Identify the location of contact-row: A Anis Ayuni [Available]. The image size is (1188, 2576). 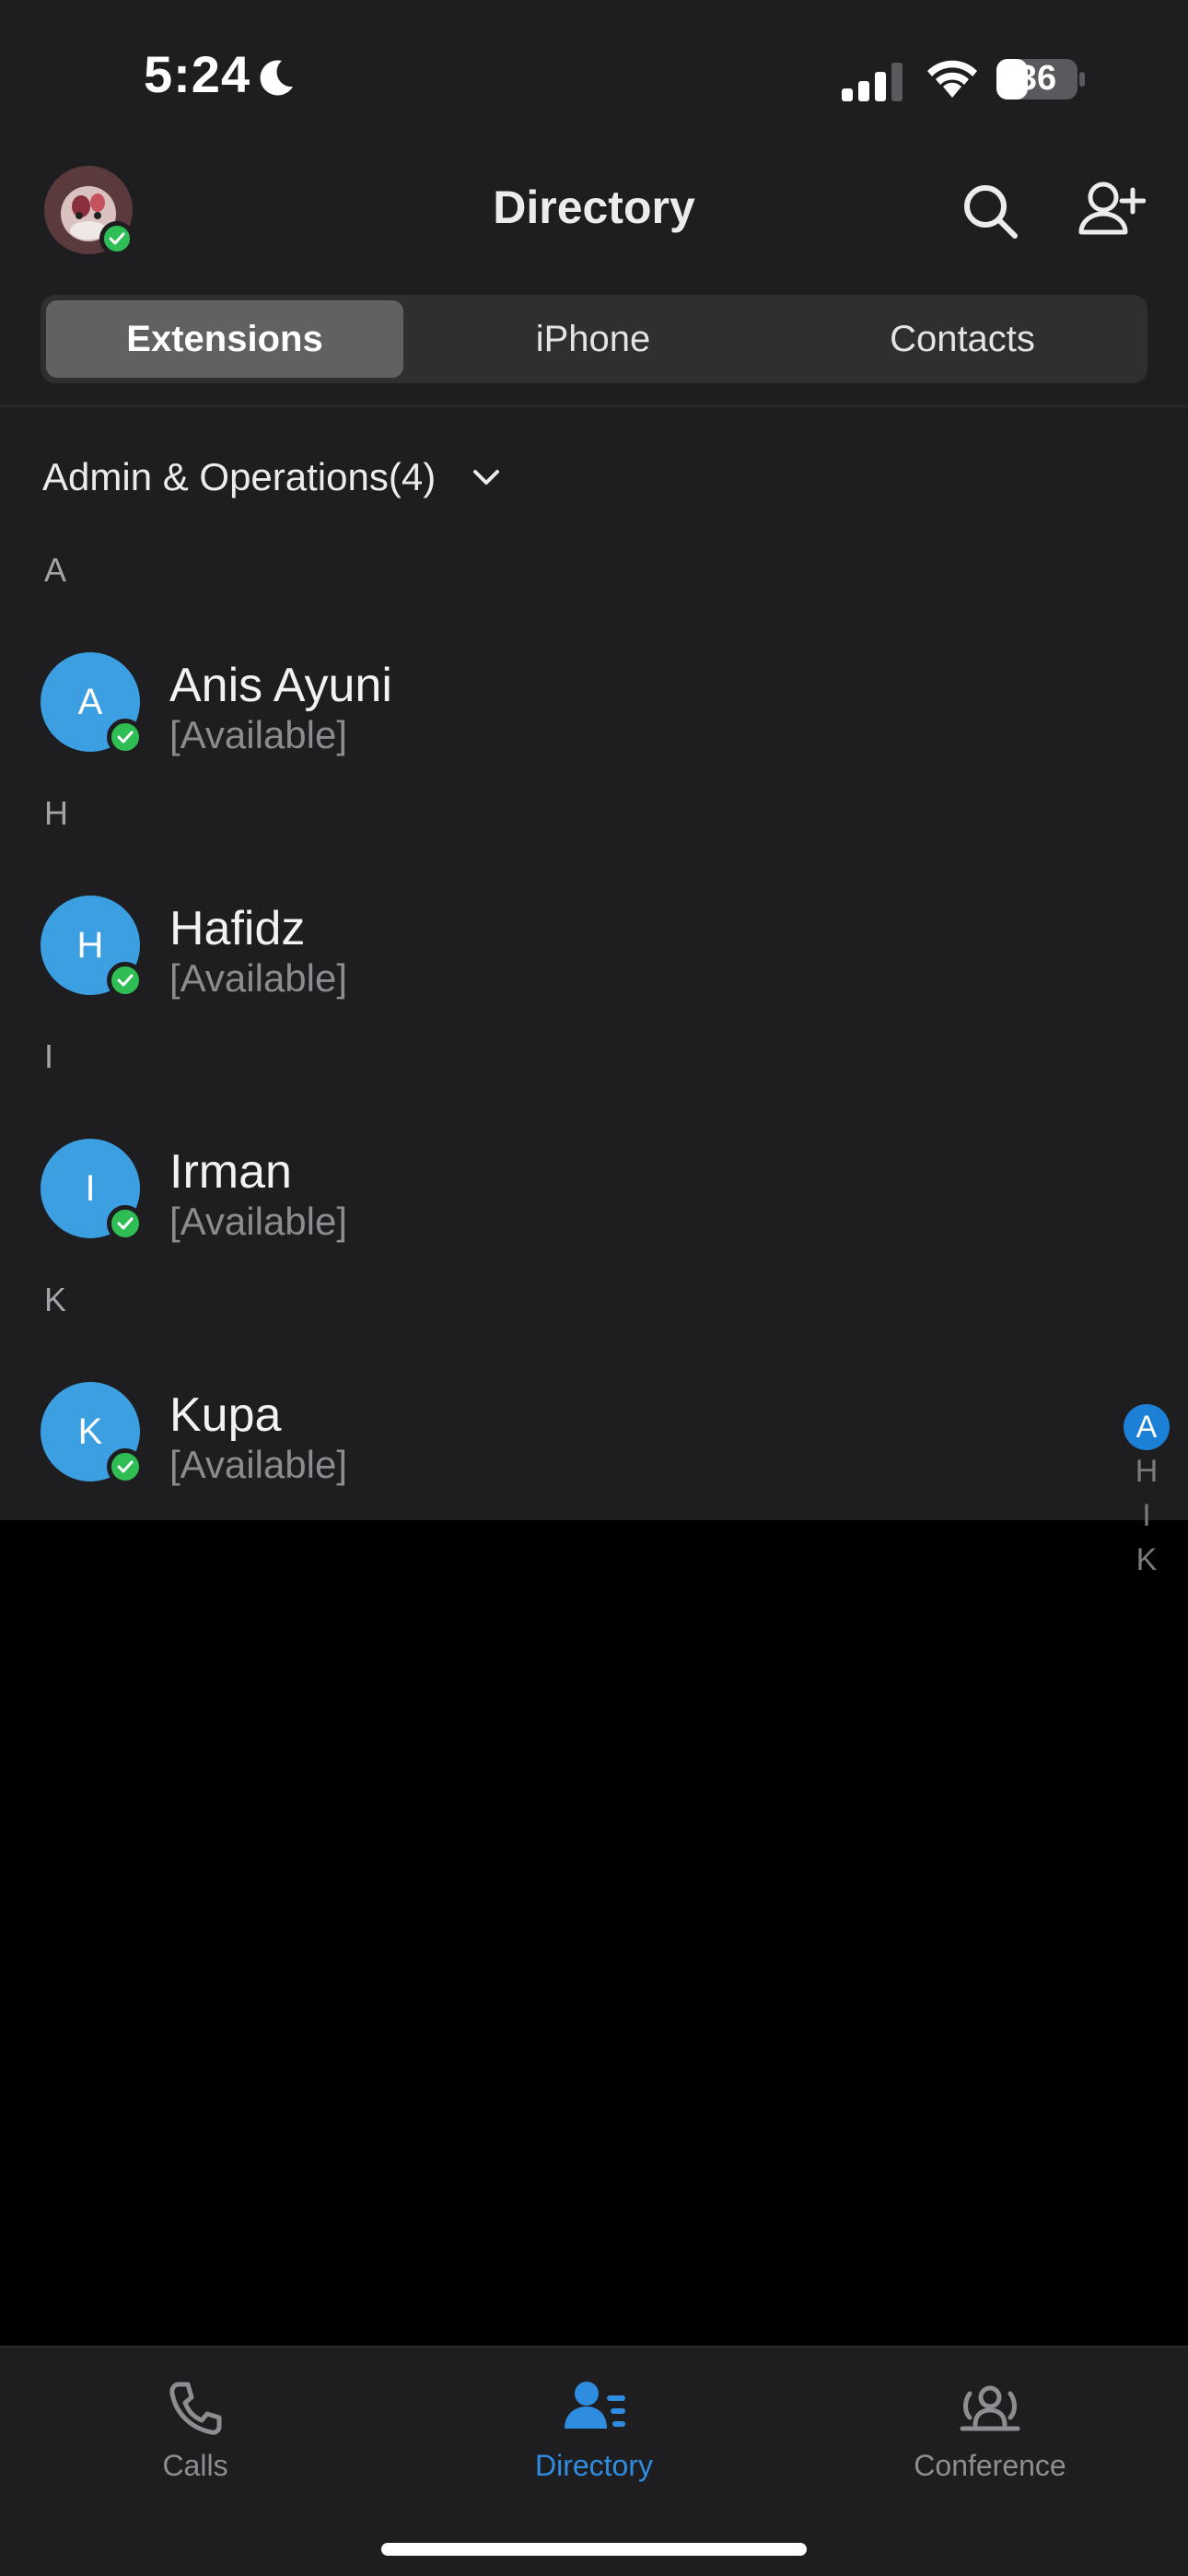
(594, 716).